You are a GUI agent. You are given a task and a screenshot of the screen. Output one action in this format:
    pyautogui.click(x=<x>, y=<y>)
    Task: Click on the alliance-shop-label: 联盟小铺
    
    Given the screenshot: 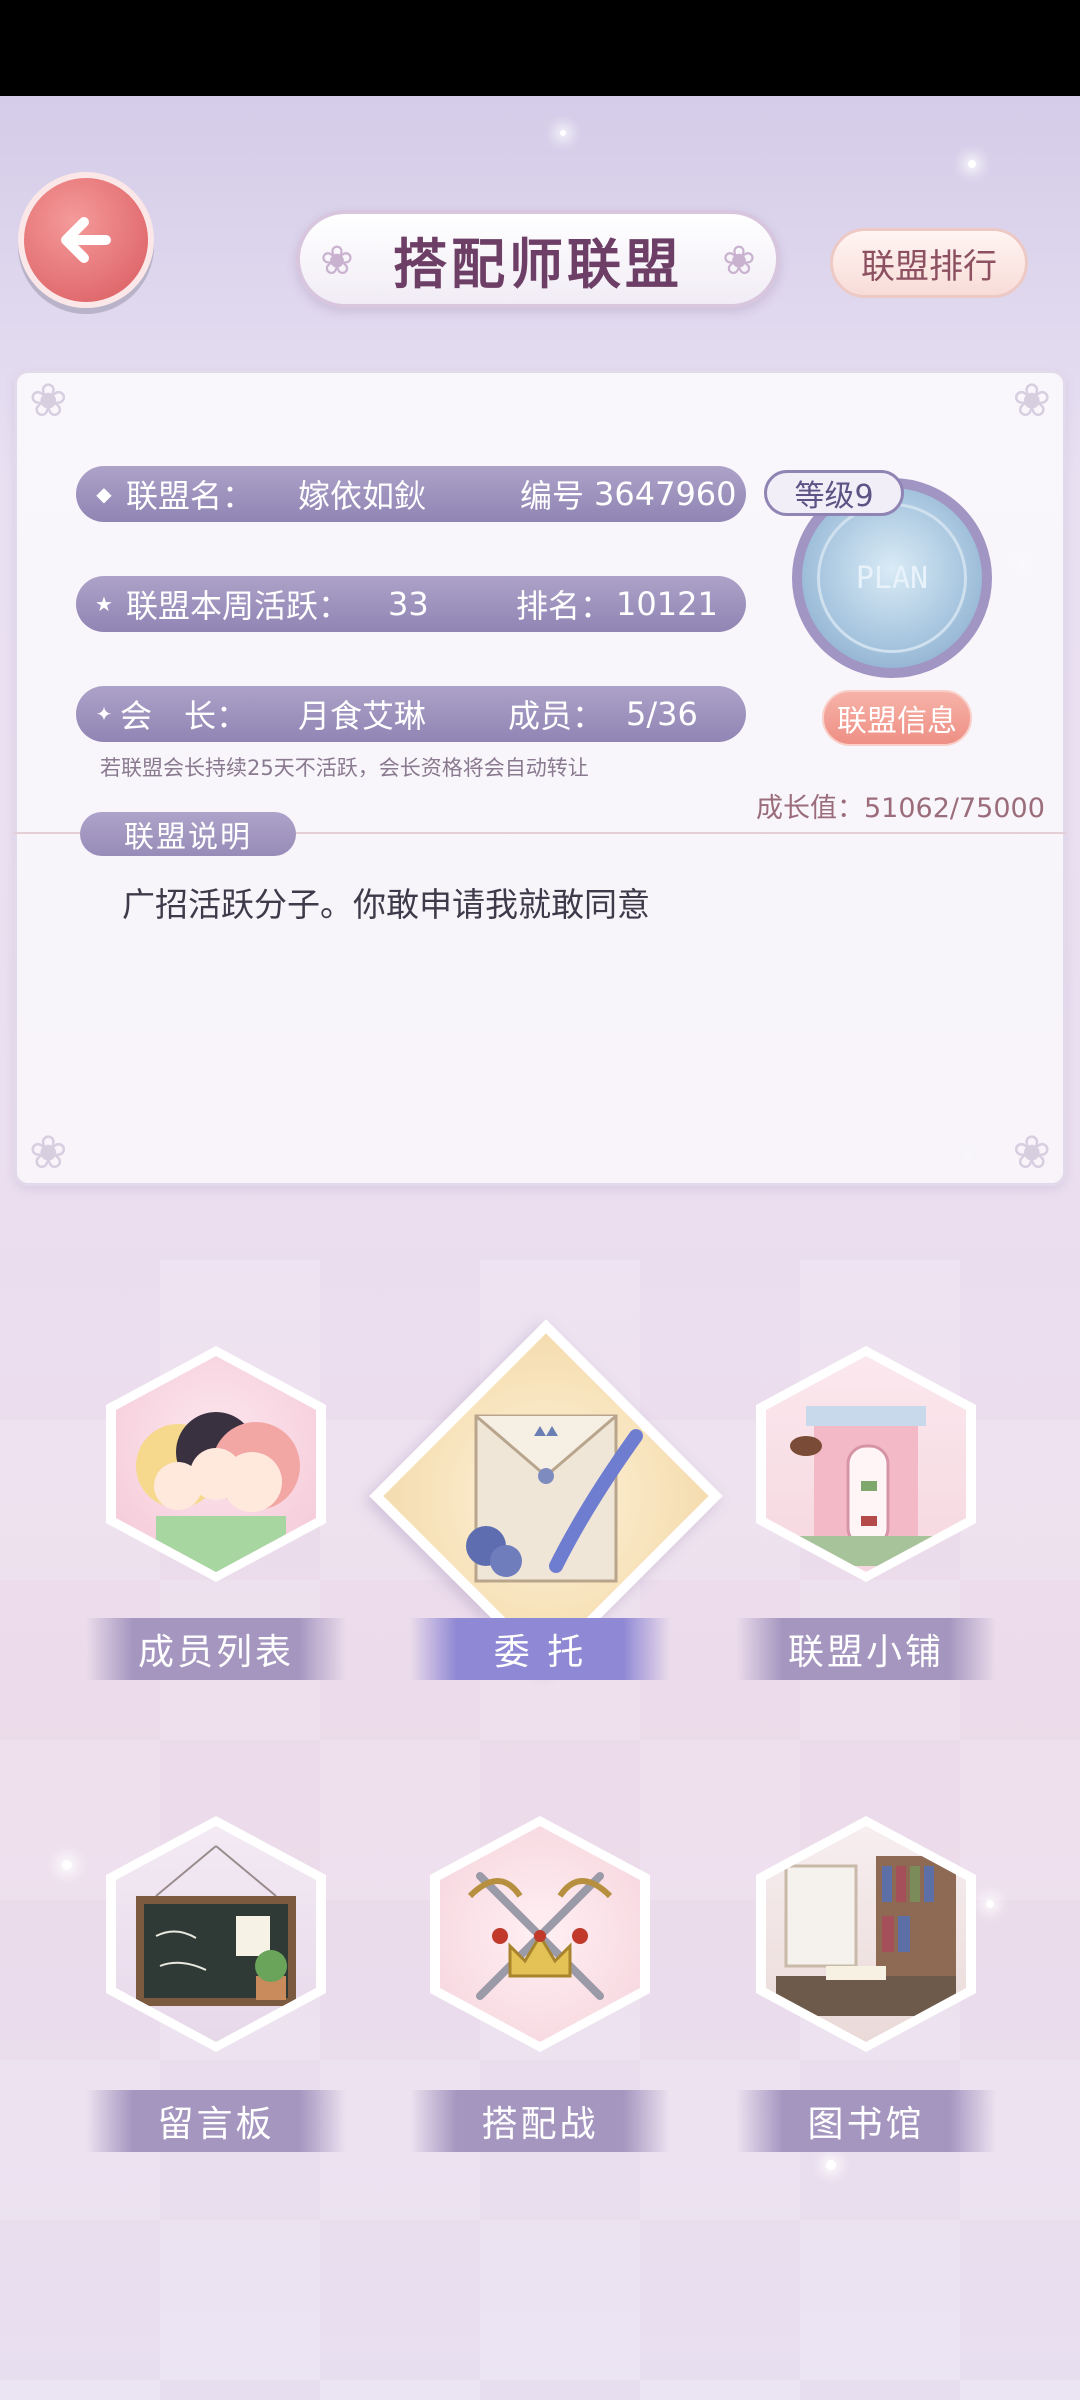 What is the action you would take?
    pyautogui.click(x=866, y=1649)
    